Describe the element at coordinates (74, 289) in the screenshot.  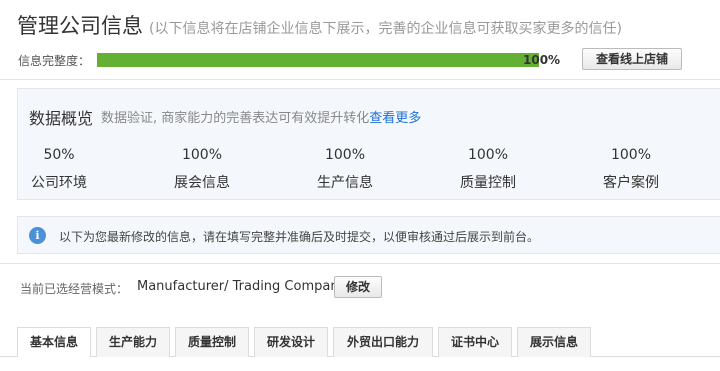
I see `business-mode-label: 当前已选经营模式：` at that location.